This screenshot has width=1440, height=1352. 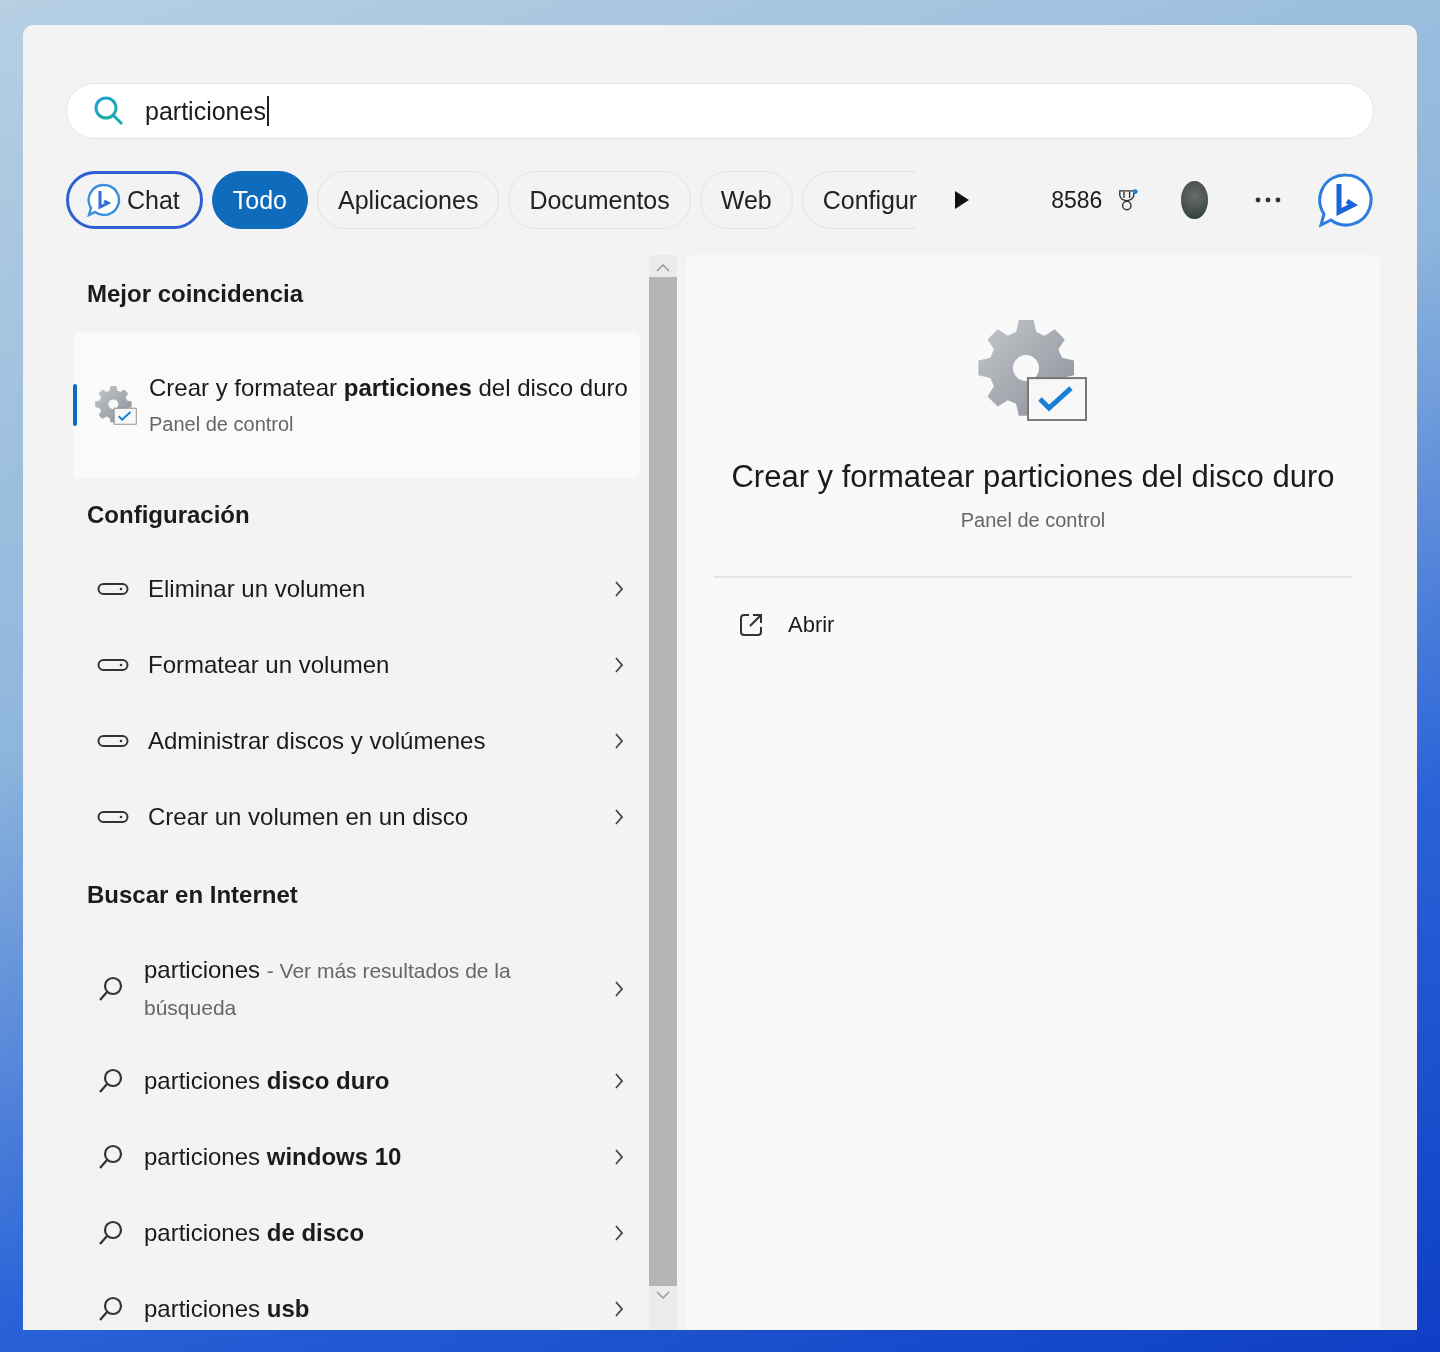 I want to click on result-title: Crear y formatear particiones del disco duro, so click(x=388, y=387).